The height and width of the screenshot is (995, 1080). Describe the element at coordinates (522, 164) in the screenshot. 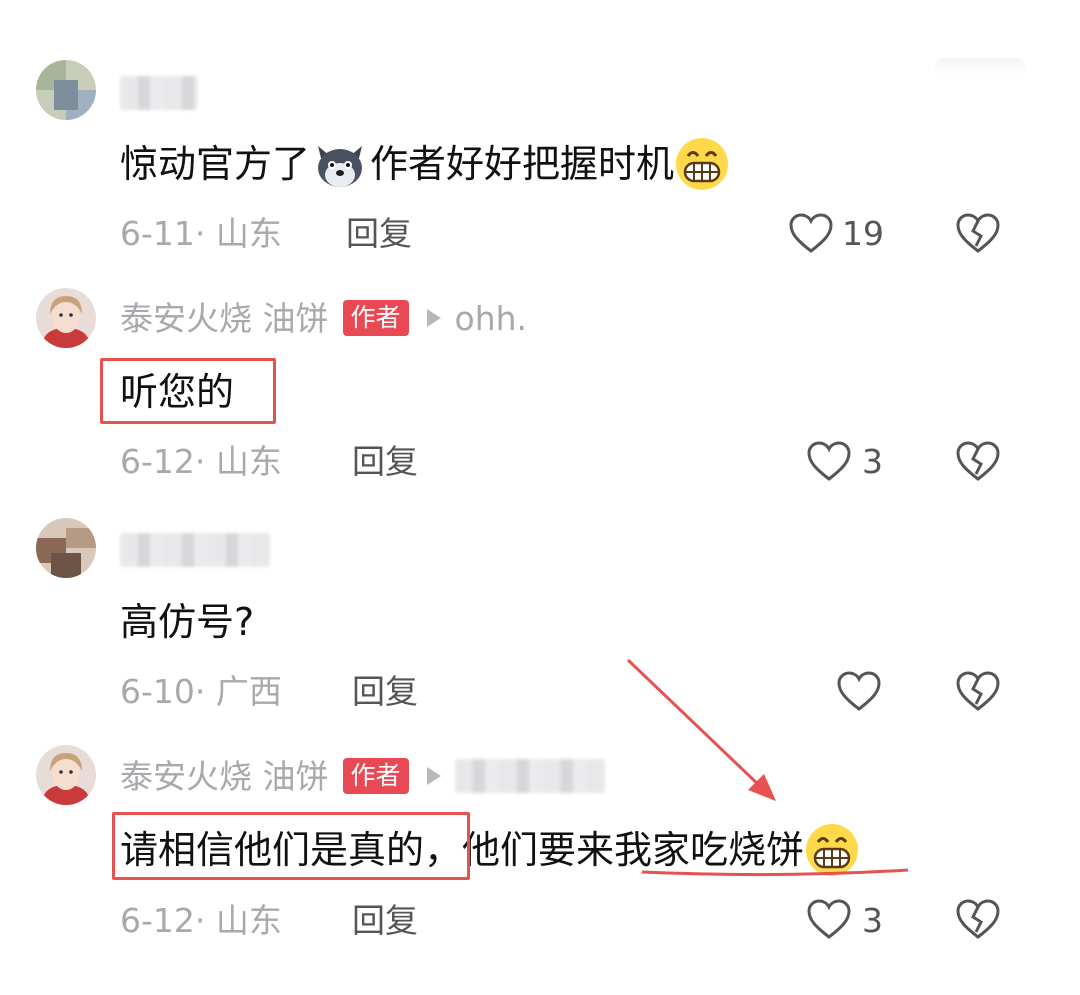

I see `comment-text-after: 作者好好把握时机` at that location.